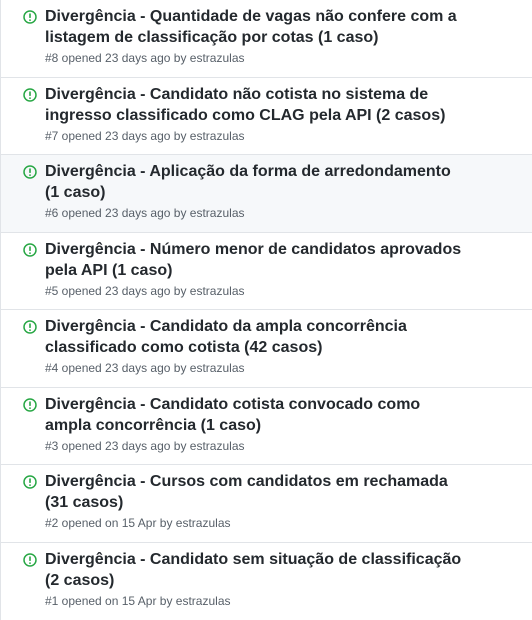 This screenshot has width=532, height=620. I want to click on issue-meta-prefix: #4 opened 23 days ago by, so click(115, 368).